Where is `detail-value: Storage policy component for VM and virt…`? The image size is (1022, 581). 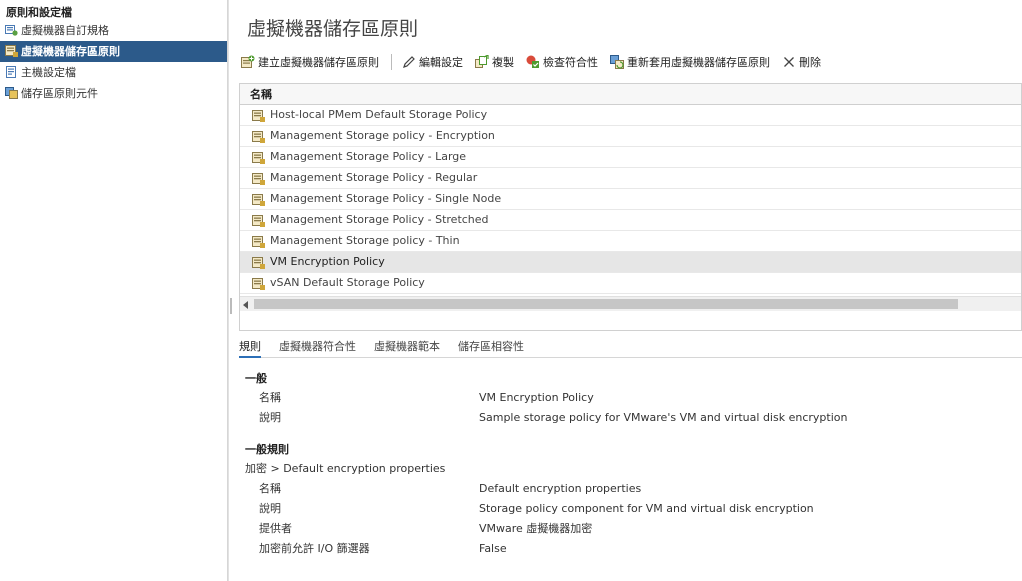
detail-value: Storage policy component for VM and virt… is located at coordinates (646, 508).